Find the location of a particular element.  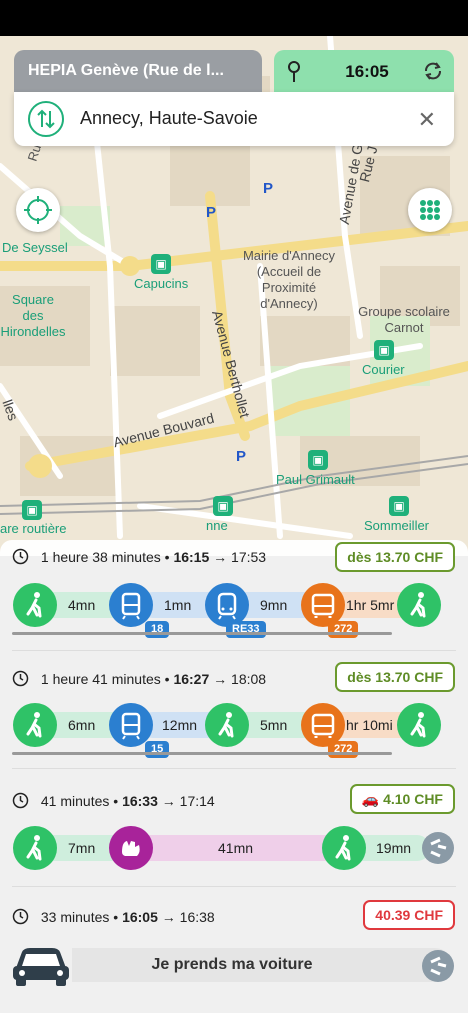

menu-grid-button is located at coordinates (430, 210).